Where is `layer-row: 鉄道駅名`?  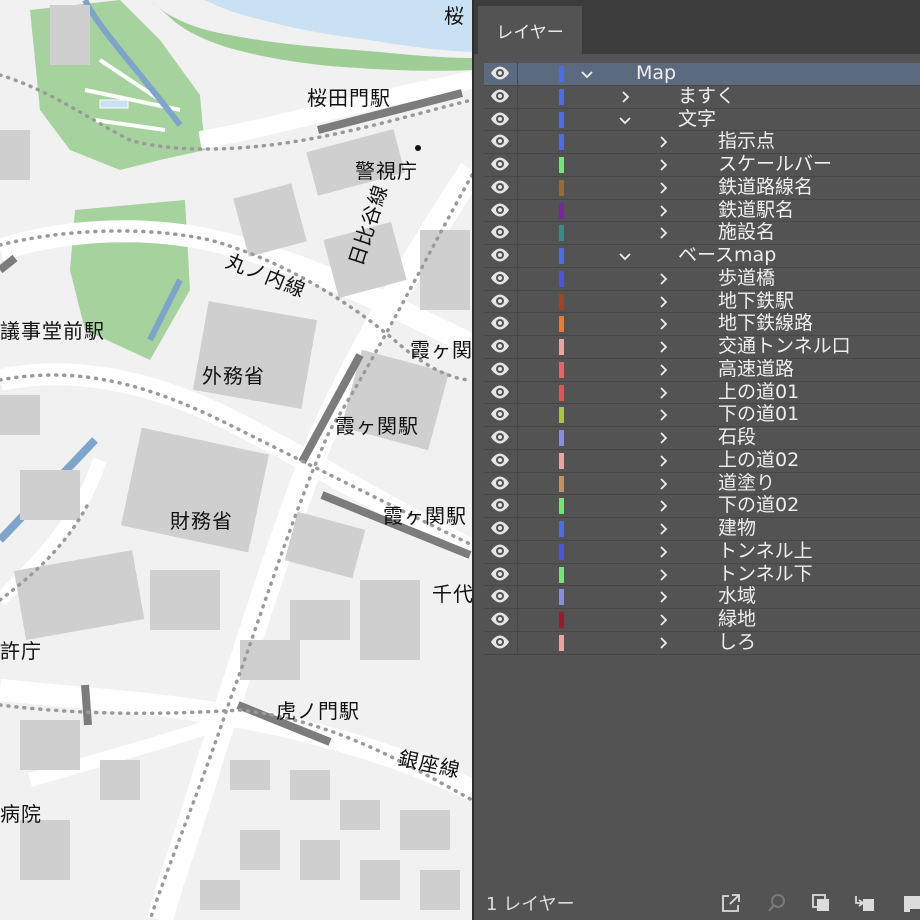
layer-row: 鉄道駅名 is located at coordinates (702, 210).